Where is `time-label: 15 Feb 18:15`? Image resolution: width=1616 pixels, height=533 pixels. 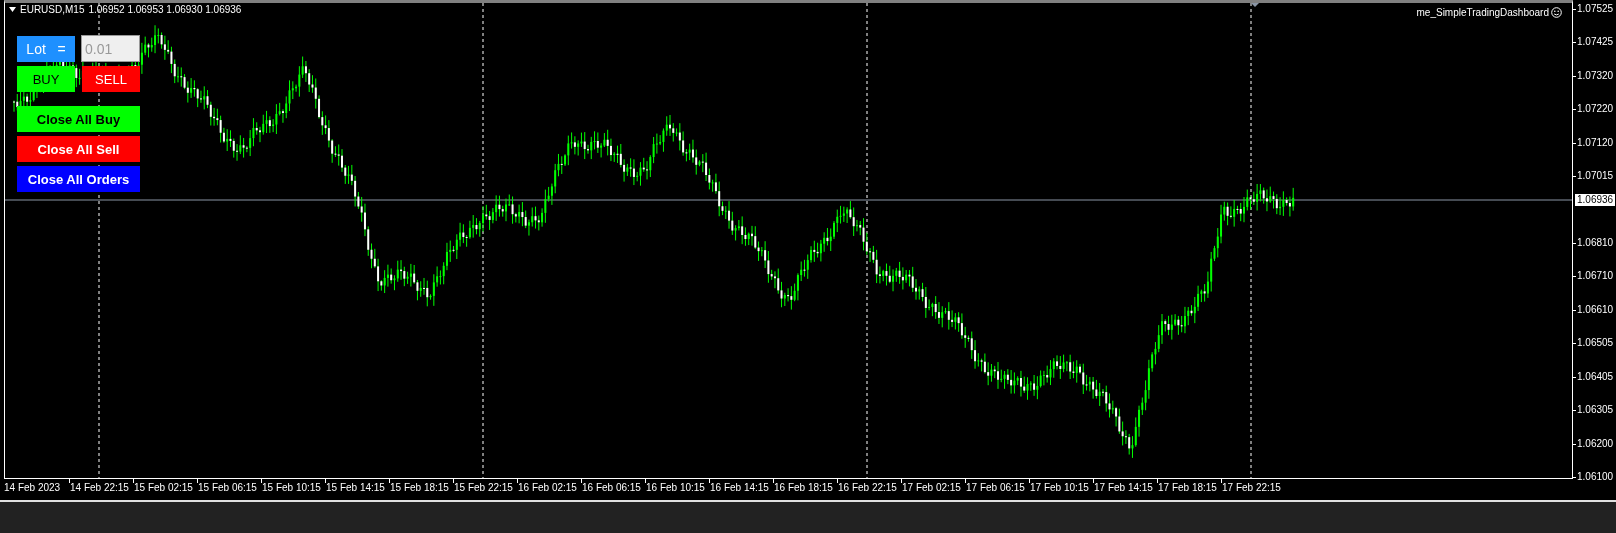
time-label: 15 Feb 18:15 is located at coordinates (419, 487).